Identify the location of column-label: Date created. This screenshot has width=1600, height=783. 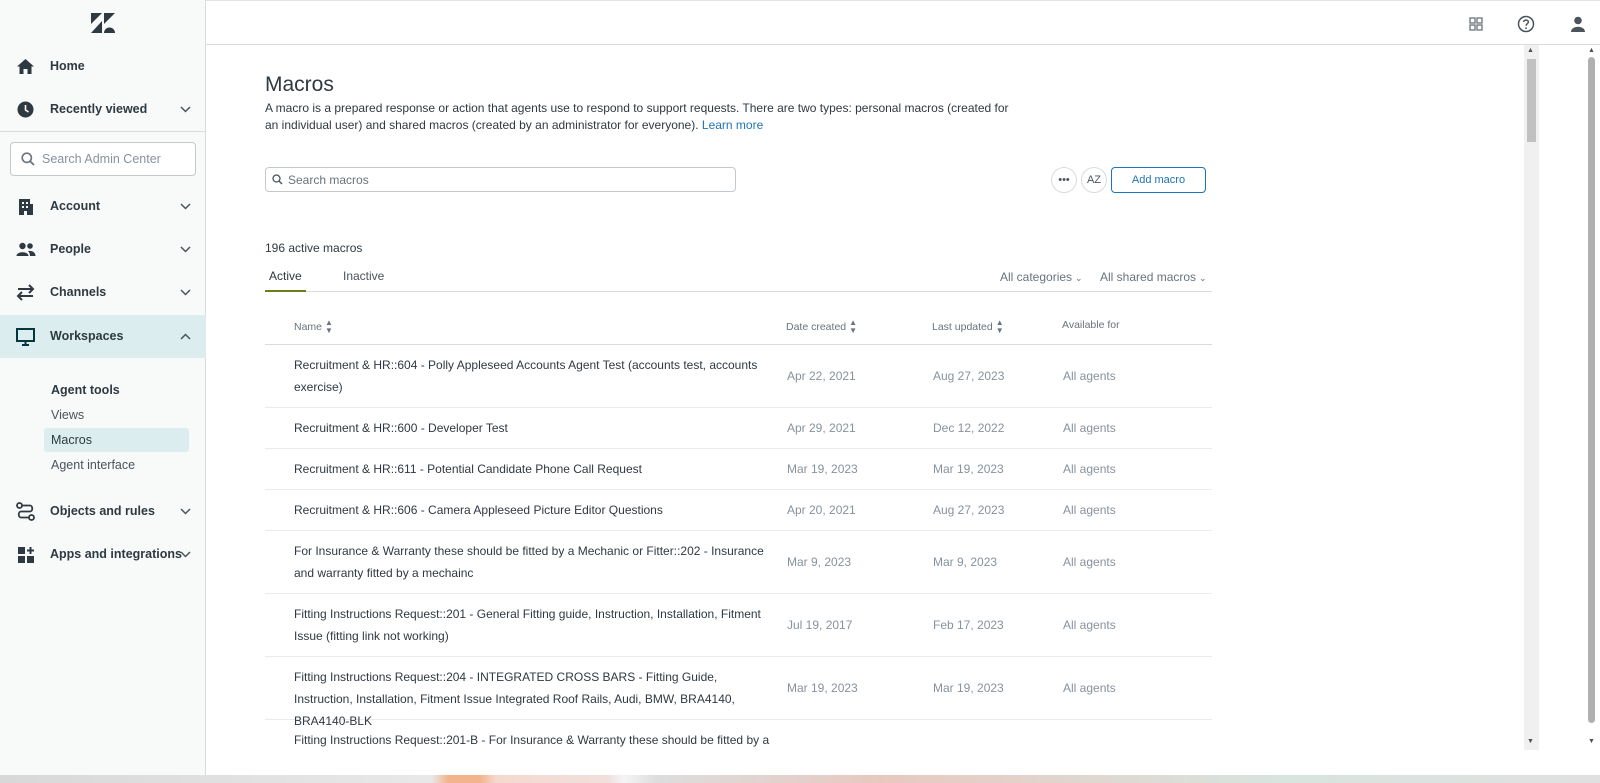
(816, 326).